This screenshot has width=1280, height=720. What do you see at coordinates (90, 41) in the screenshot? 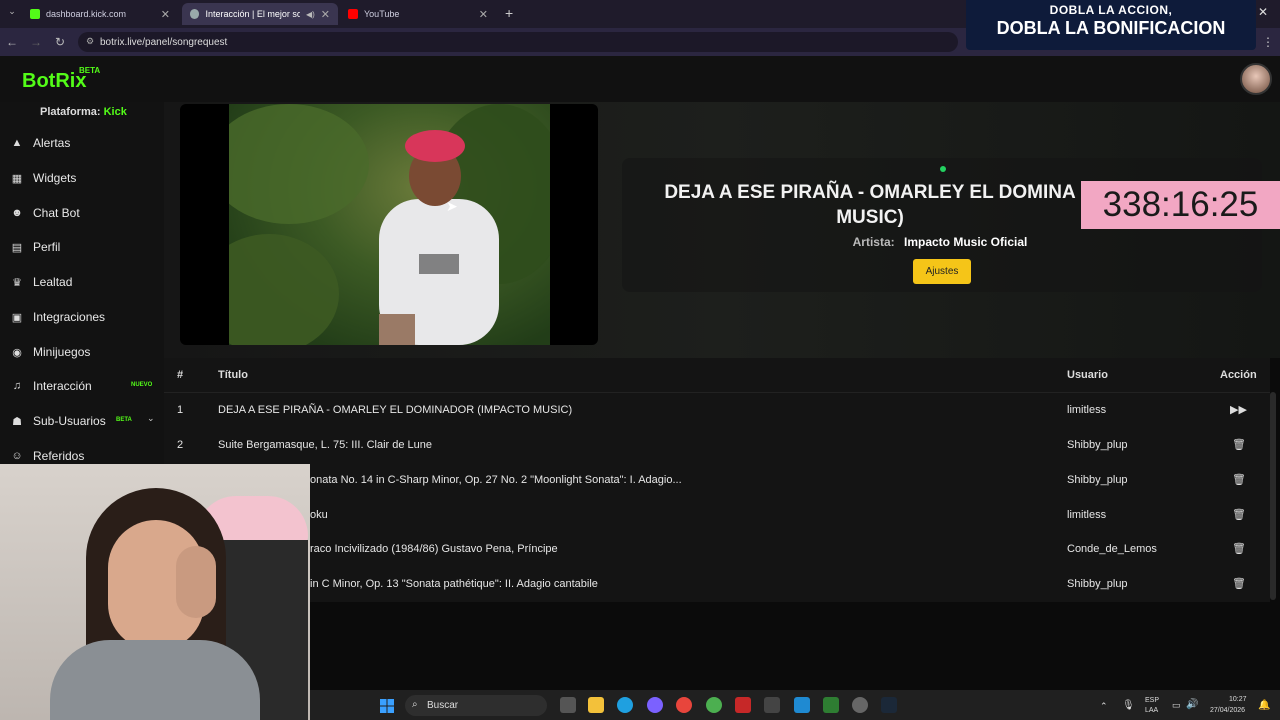
I see `site-info-icon: ⚙` at bounding box center [90, 41].